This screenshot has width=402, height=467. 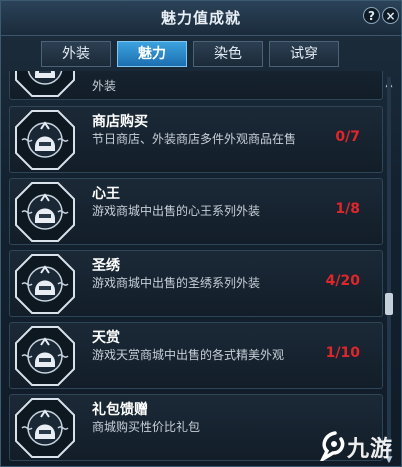 I want to click on scrollbar-thumb, so click(x=389, y=304).